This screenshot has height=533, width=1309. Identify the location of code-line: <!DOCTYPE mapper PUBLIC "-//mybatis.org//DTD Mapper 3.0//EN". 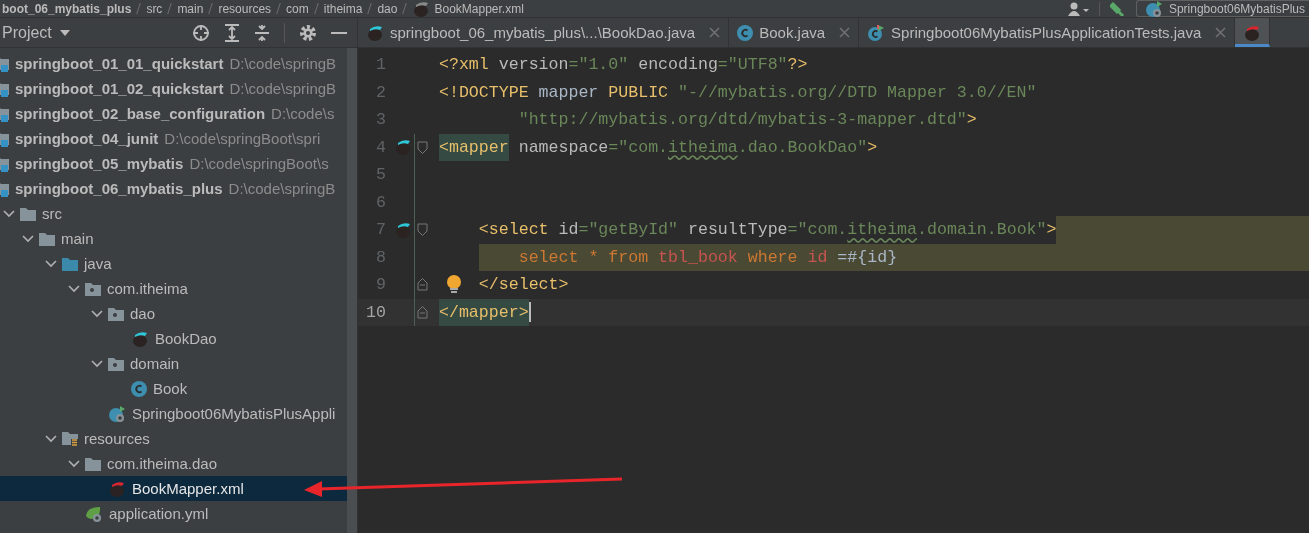
(738, 92).